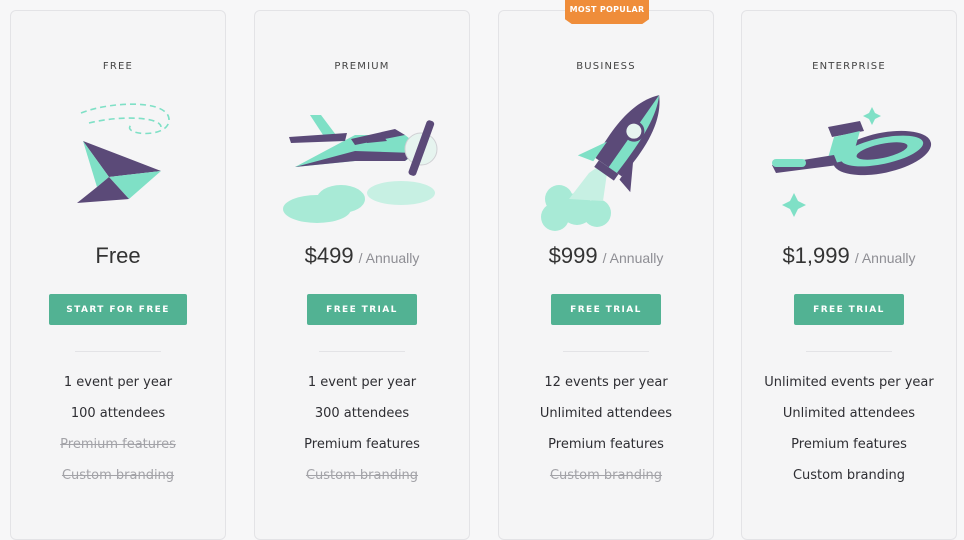 Image resolution: width=964 pixels, height=540 pixels. What do you see at coordinates (852, 162) in the screenshot?
I see `spaceship-icon` at bounding box center [852, 162].